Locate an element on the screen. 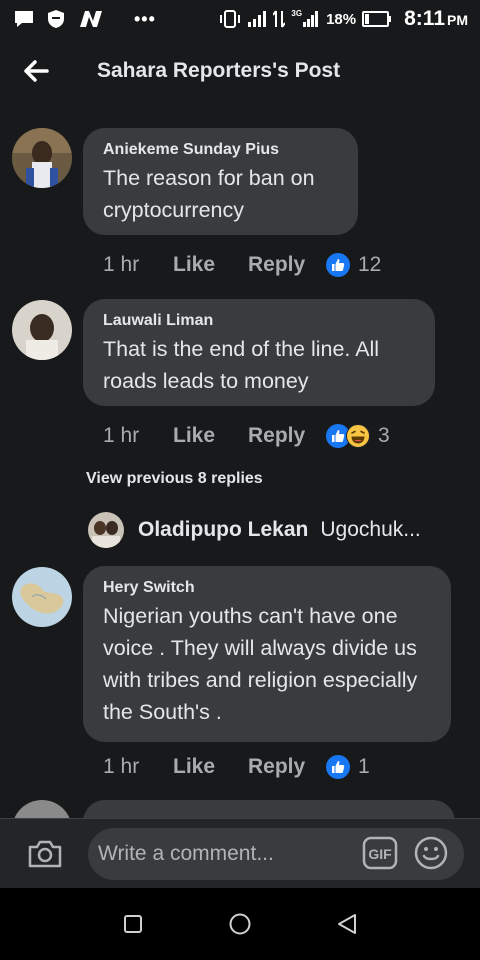 The width and height of the screenshot is (480, 960). comment-meta: 1 hr Like Reply 1 is located at coordinates (236, 767).